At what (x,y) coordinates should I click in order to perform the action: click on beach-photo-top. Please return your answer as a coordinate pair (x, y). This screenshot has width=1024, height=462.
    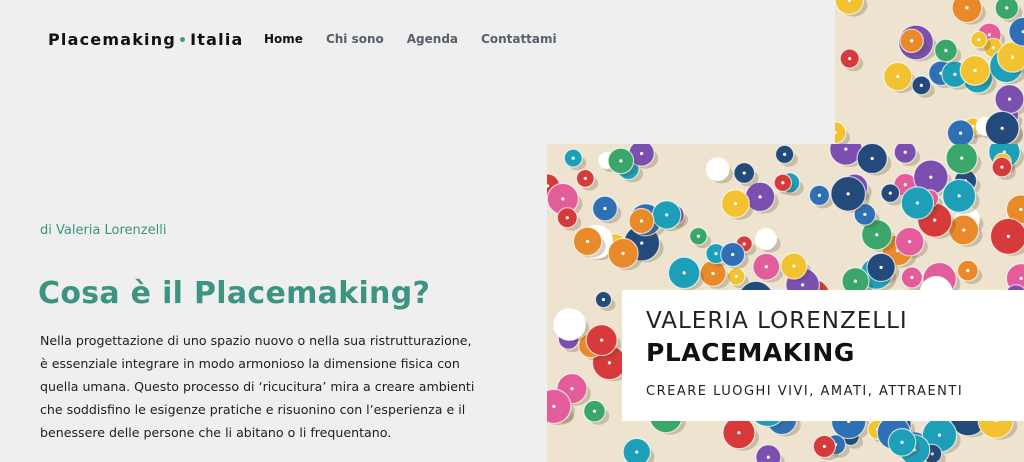
    Looking at the image, I should click on (929, 72).